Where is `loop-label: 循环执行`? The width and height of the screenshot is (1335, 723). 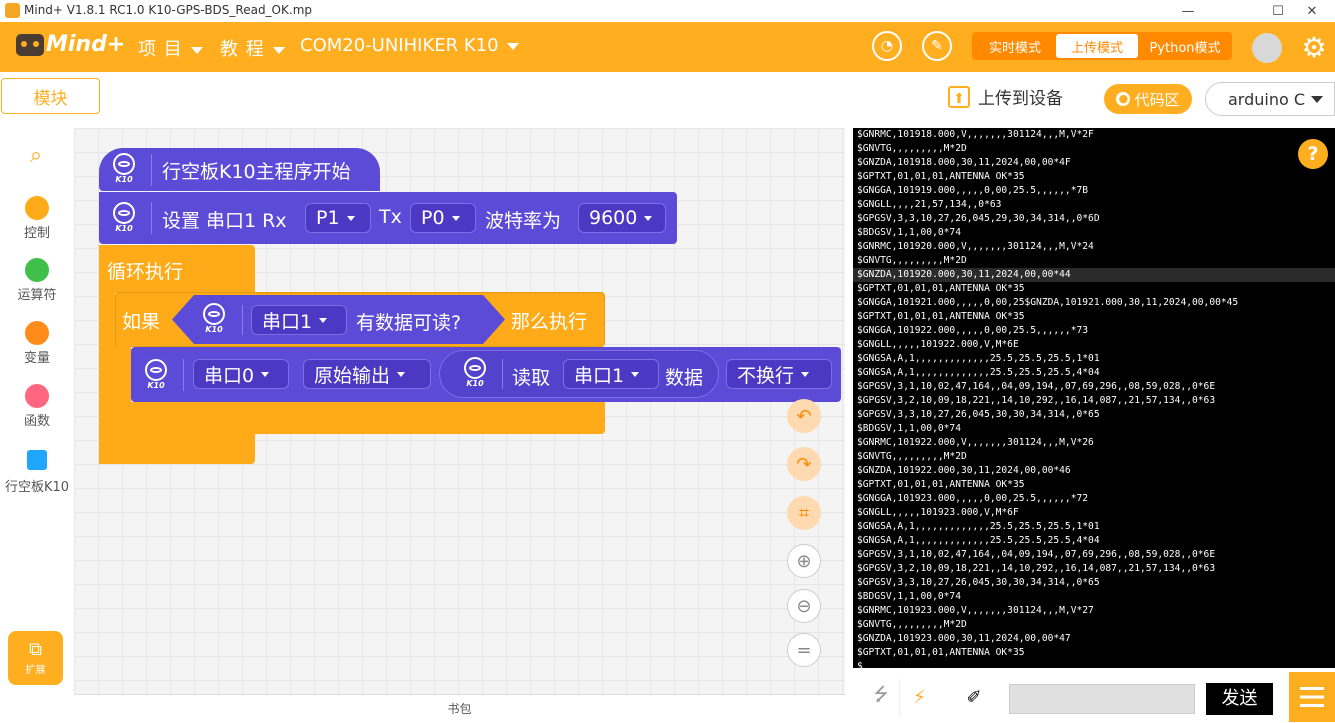 loop-label: 循环执行 is located at coordinates (145, 272).